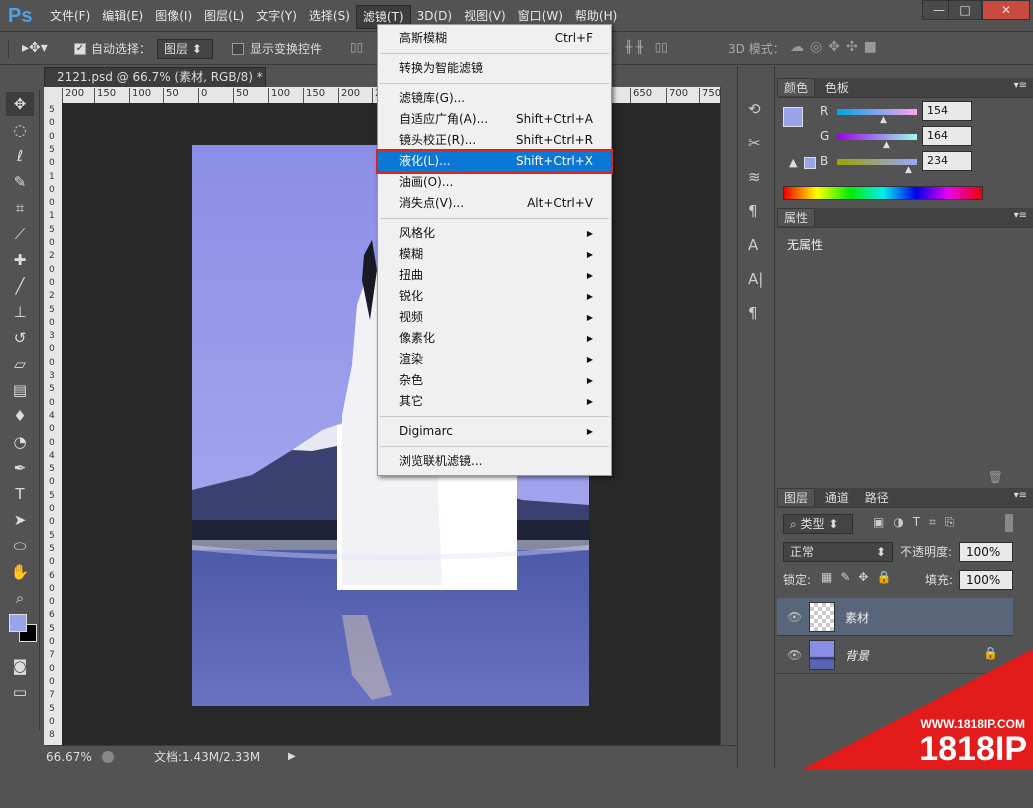 Image resolution: width=1033 pixels, height=808 pixels. What do you see at coordinates (108, 757) in the screenshot?
I see `status-options-icon` at bounding box center [108, 757].